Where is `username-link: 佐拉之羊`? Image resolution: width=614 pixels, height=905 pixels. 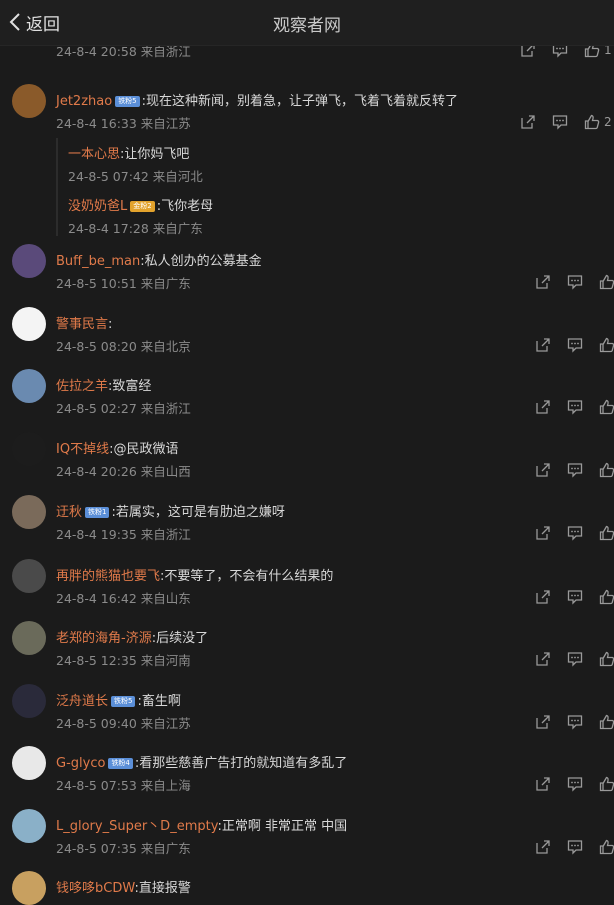
username-link: 佐拉之羊 is located at coordinates (82, 386).